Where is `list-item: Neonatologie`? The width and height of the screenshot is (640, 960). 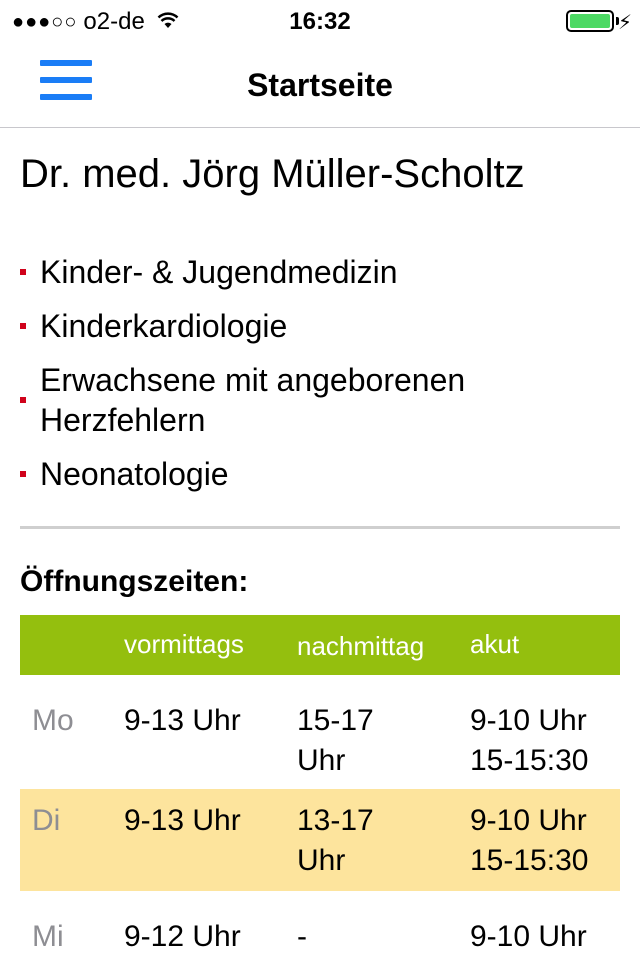
list-item: Neonatologie is located at coordinates (320, 474).